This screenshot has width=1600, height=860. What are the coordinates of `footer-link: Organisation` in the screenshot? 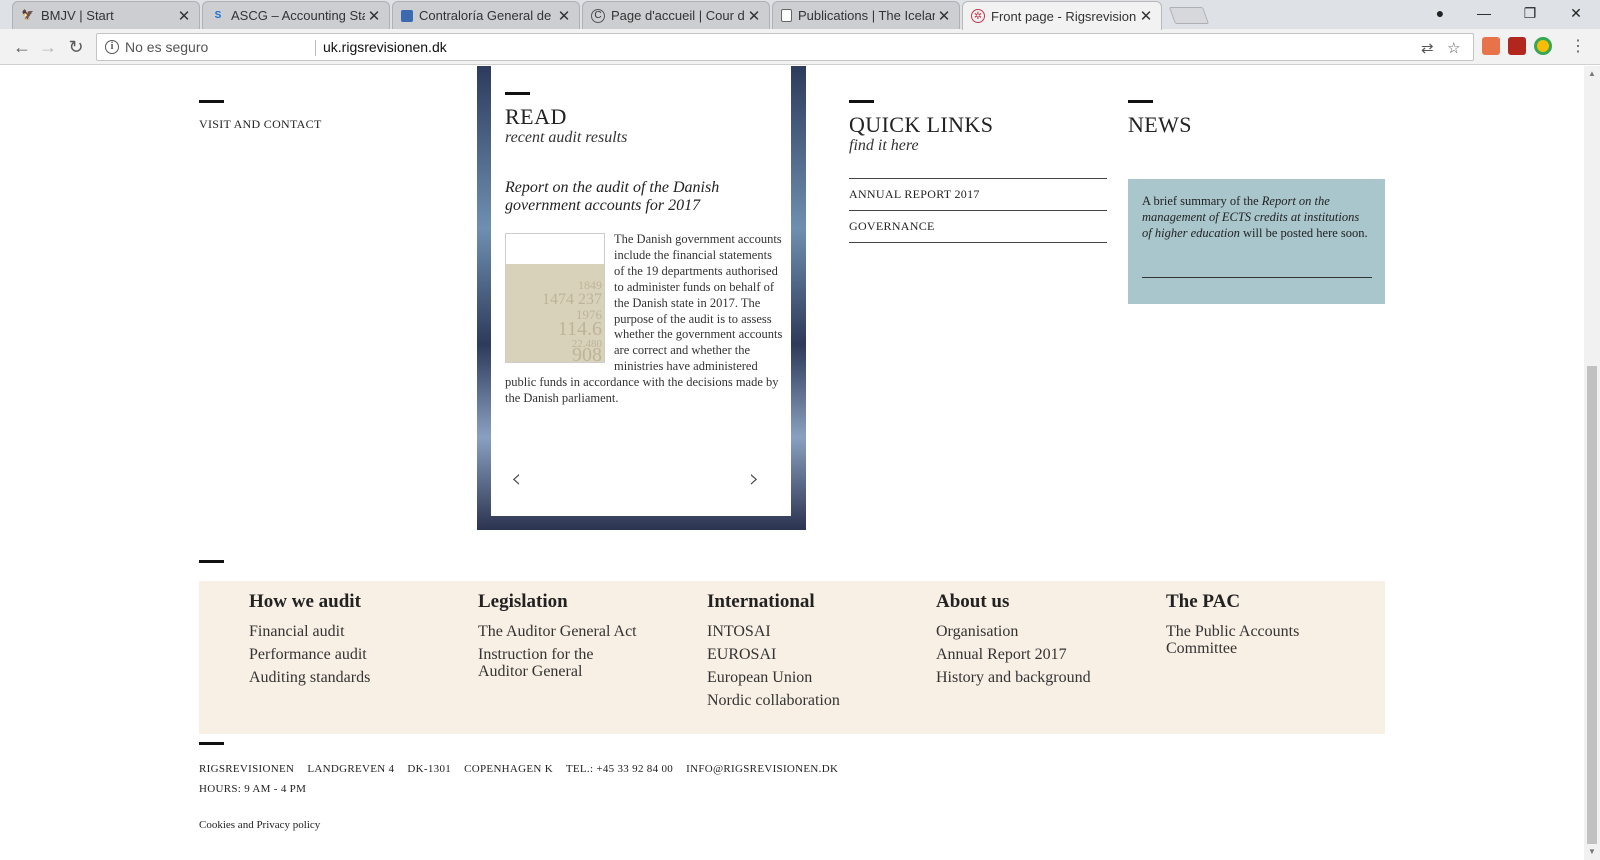 It's located at (1013, 631).